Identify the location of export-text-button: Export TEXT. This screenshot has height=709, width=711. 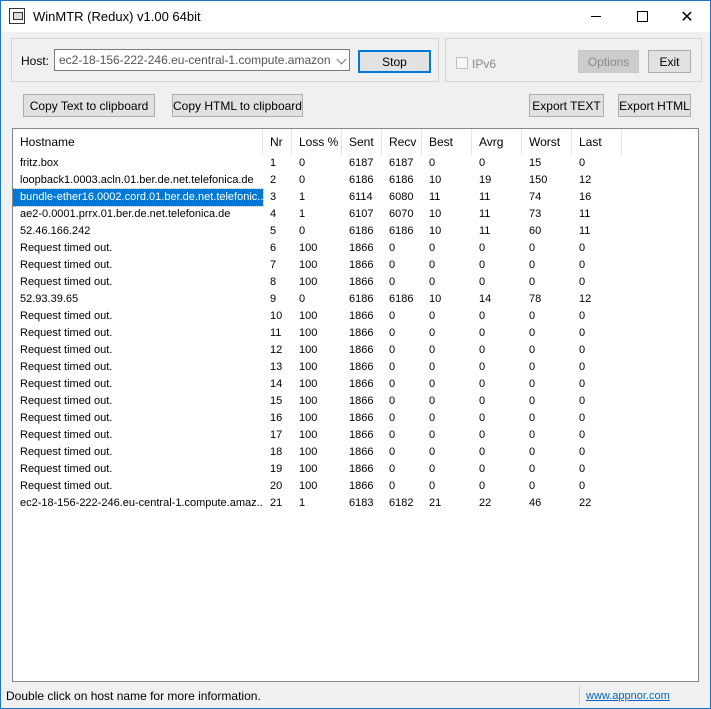
(566, 105).